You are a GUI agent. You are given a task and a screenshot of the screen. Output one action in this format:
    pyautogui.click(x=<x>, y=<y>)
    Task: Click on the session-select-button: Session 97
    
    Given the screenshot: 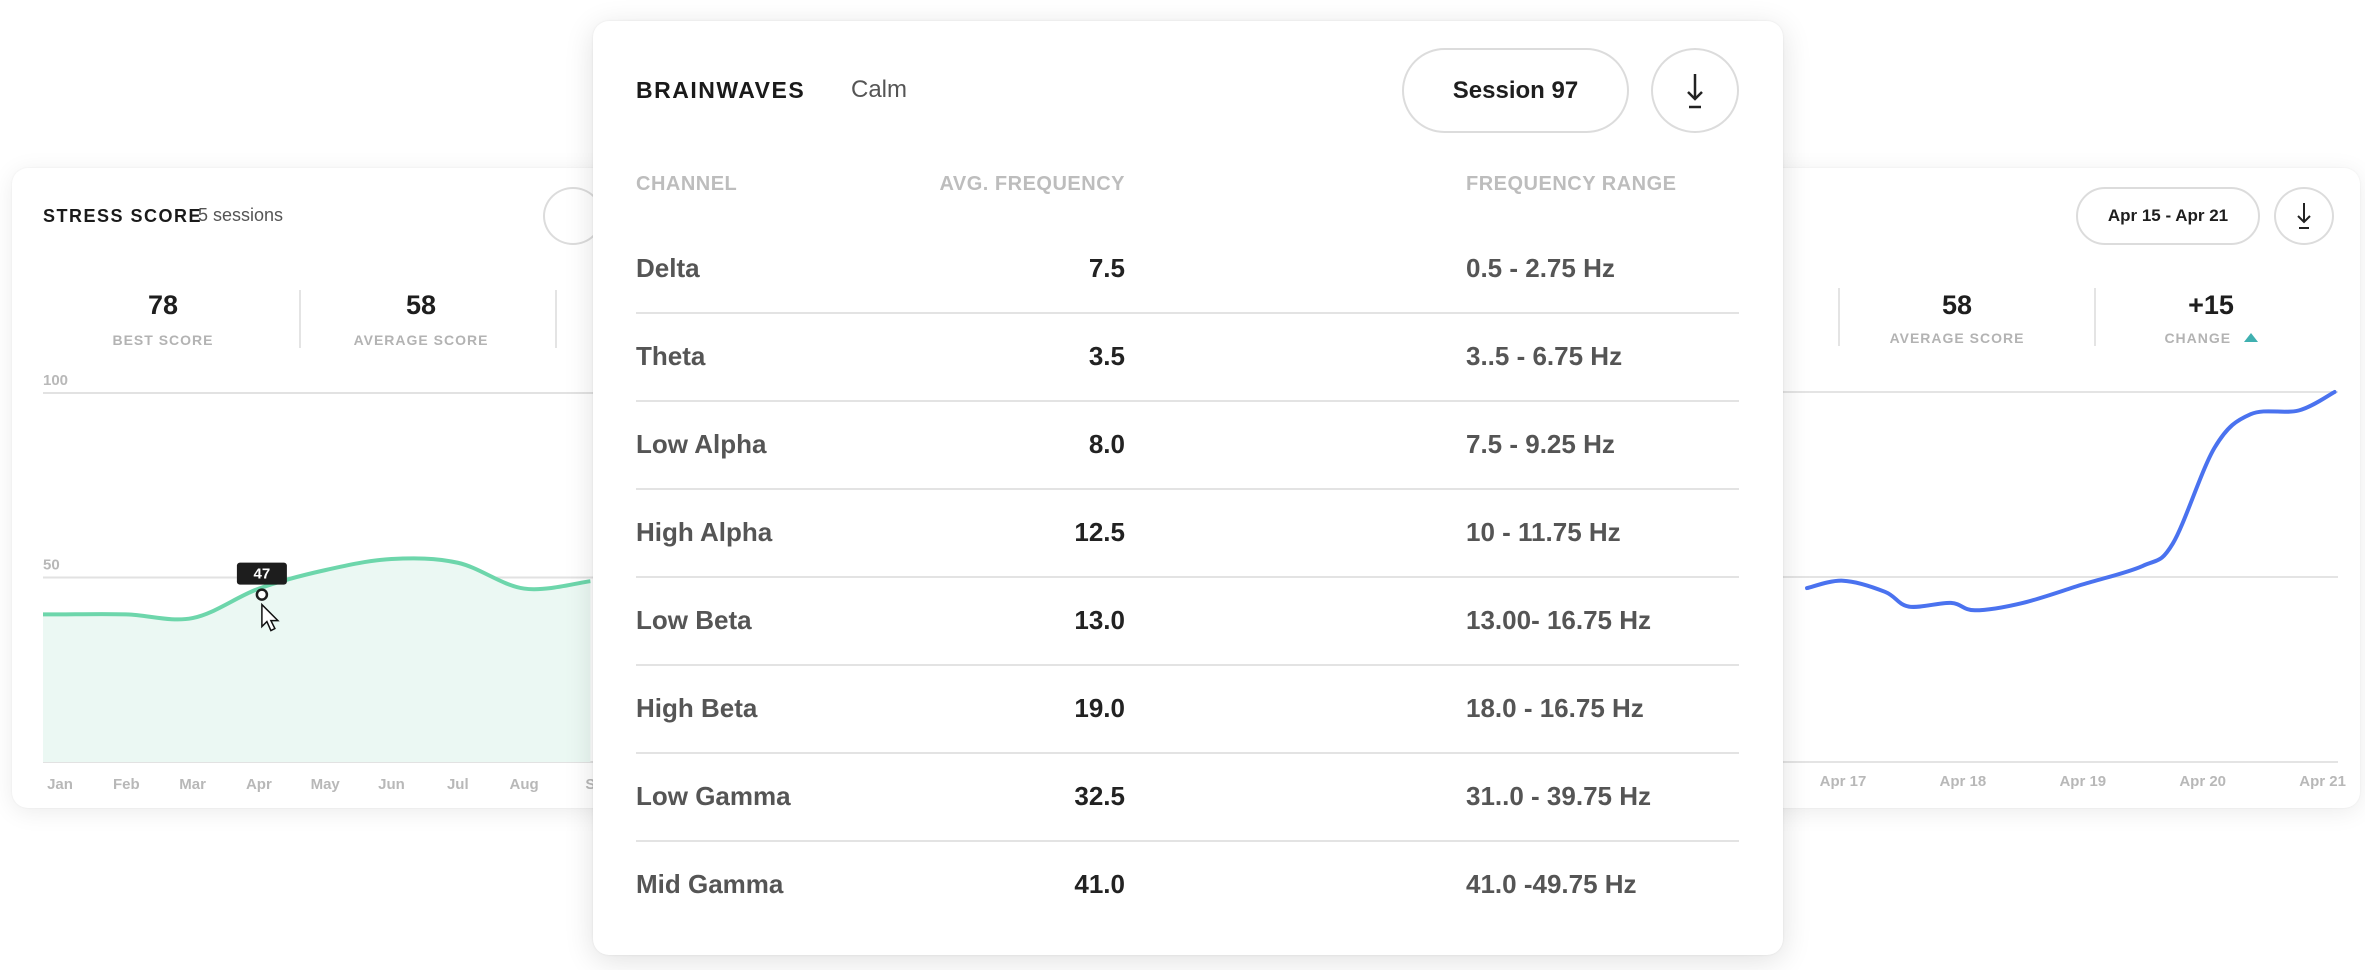 What is the action you would take?
    pyautogui.click(x=1515, y=90)
    